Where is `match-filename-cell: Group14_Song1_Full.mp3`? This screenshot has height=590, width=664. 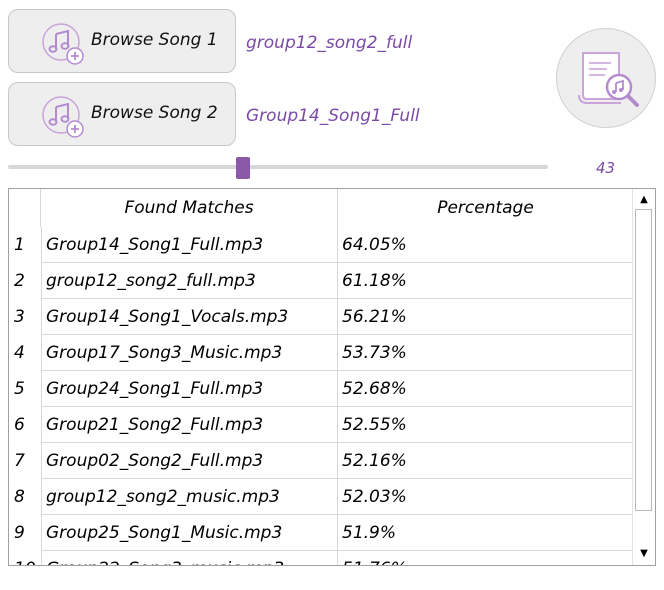 match-filename-cell: Group14_Song1_Full.mp3 is located at coordinates (189, 245).